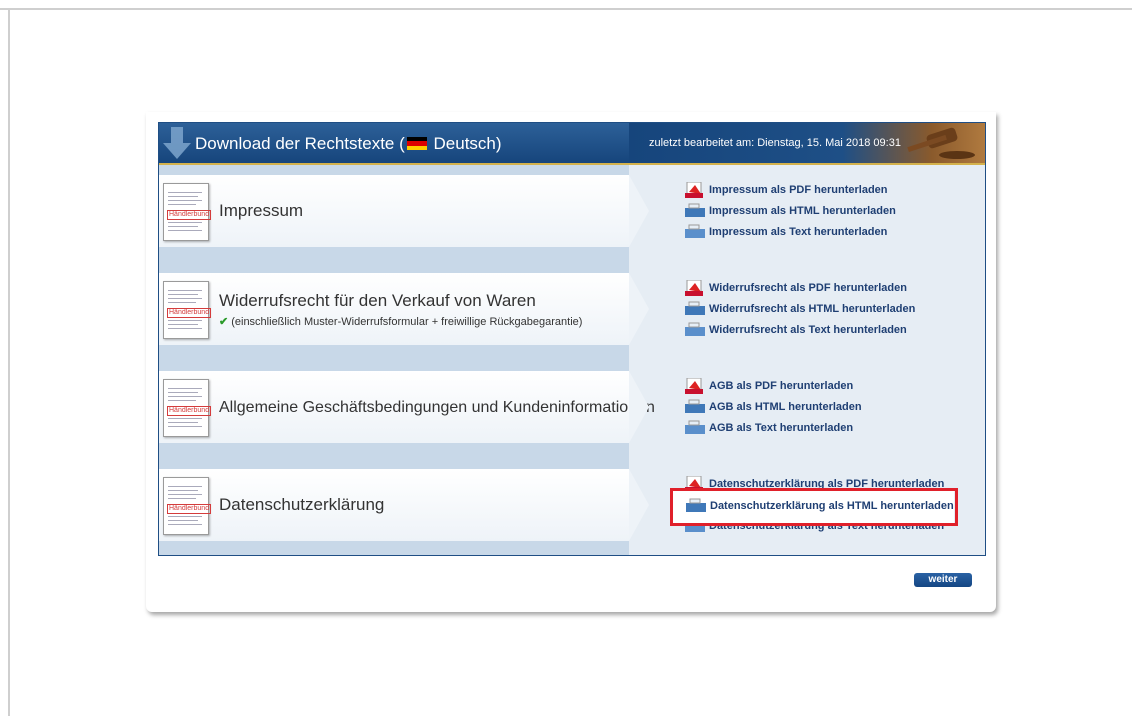 The image size is (1132, 716). I want to click on checkmark-icon: ✔, so click(224, 322).